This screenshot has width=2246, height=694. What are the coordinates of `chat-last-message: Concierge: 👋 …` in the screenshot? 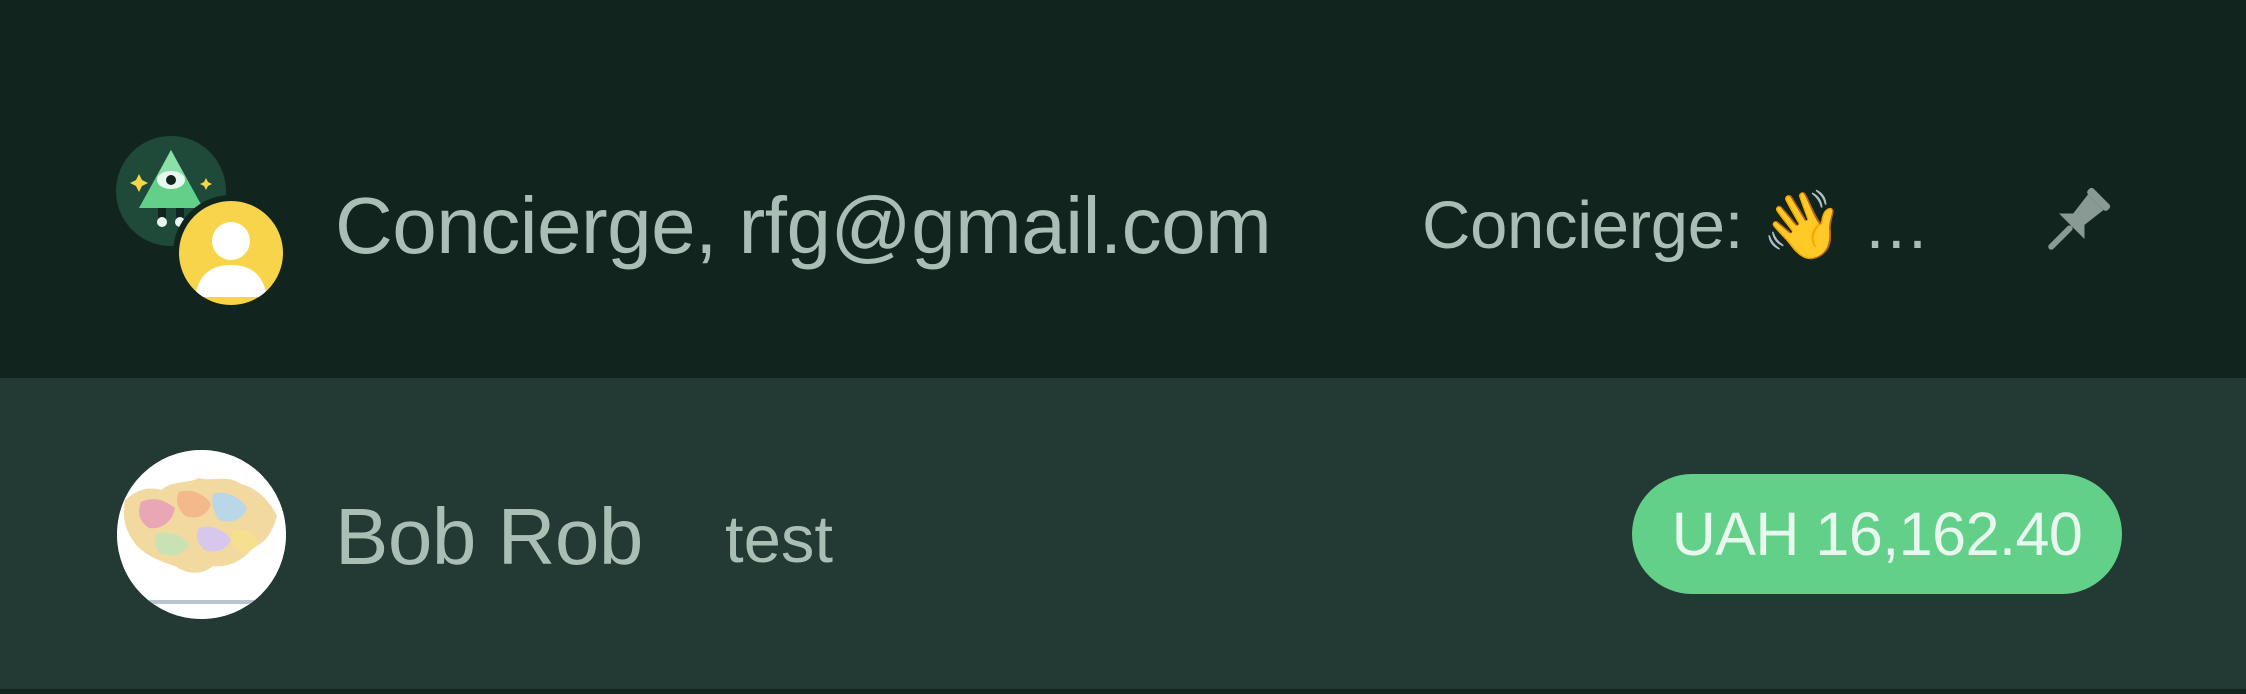 It's located at (1676, 225).